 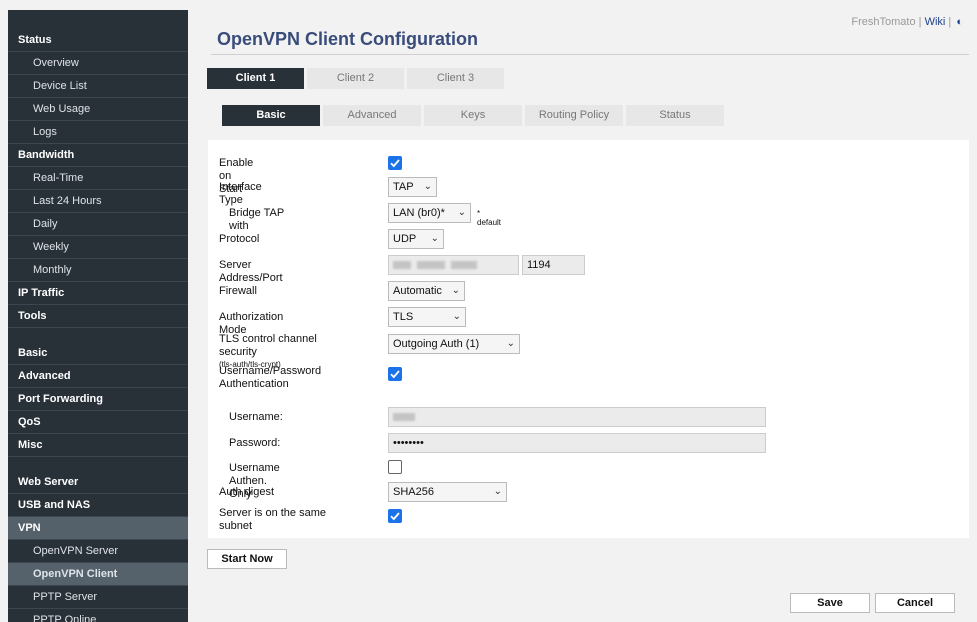 I want to click on wiki-link: Wiki, so click(x=935, y=22).